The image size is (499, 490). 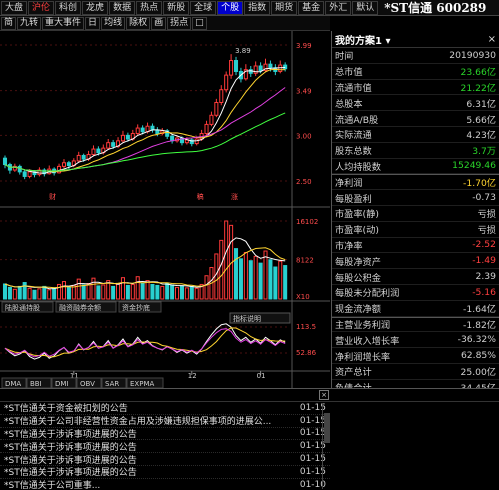 What do you see at coordinates (203, 7) in the screenshot?
I see `tab-7: 全球` at bounding box center [203, 7].